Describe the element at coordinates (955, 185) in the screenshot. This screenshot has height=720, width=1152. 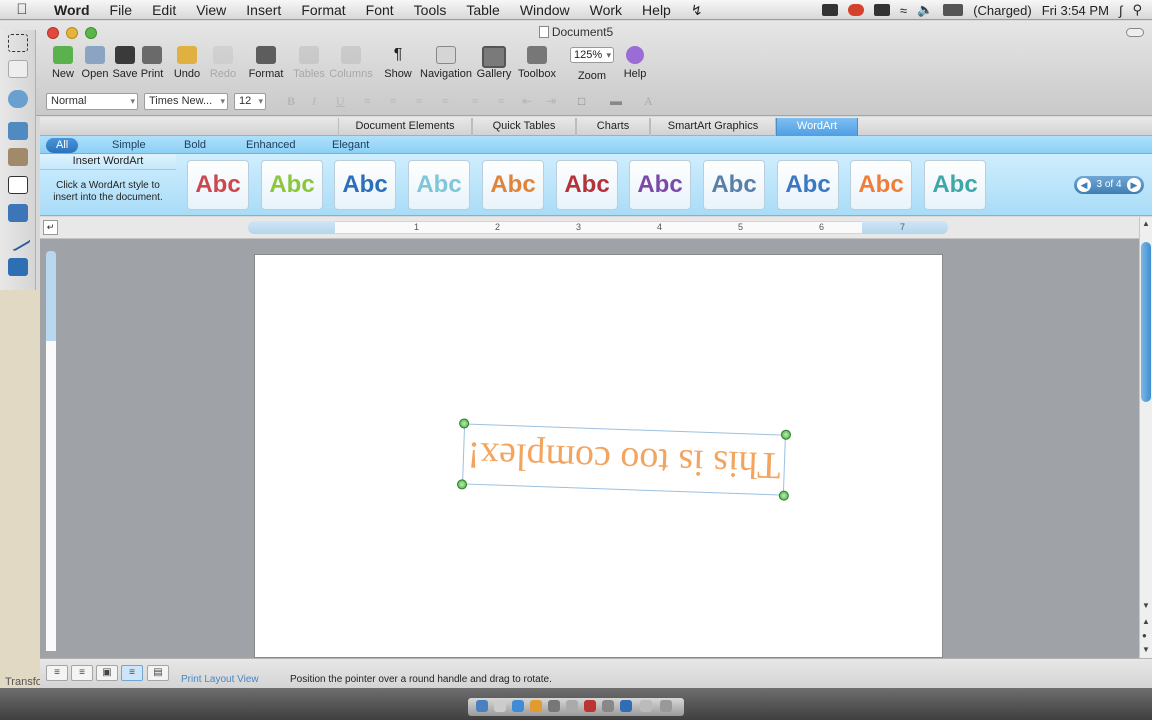
I see `wordart-style-11: Abc` at that location.